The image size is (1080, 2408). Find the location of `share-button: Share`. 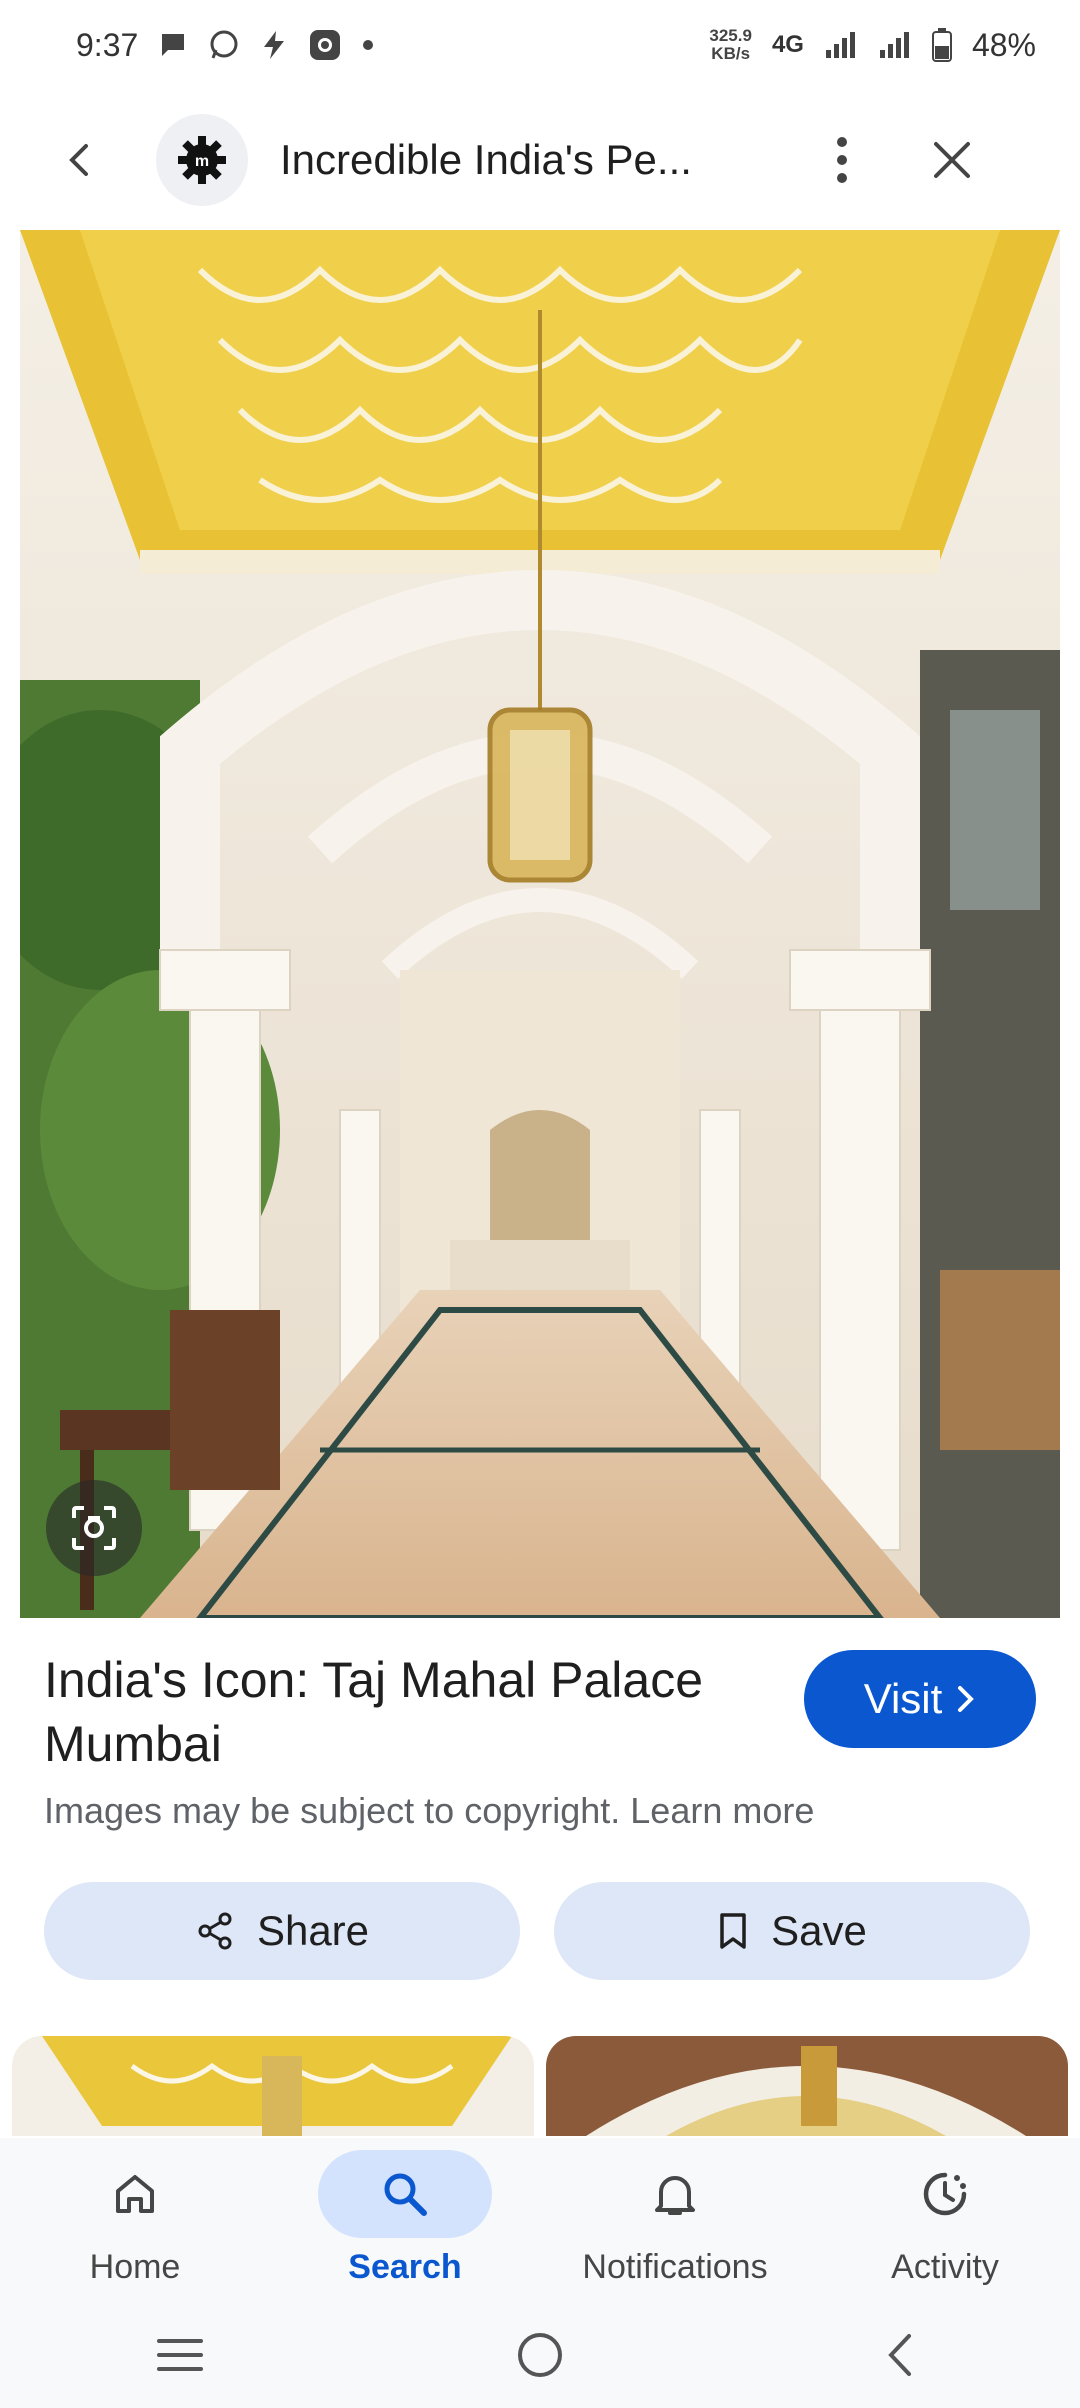

share-button: Share is located at coordinates (282, 1931).